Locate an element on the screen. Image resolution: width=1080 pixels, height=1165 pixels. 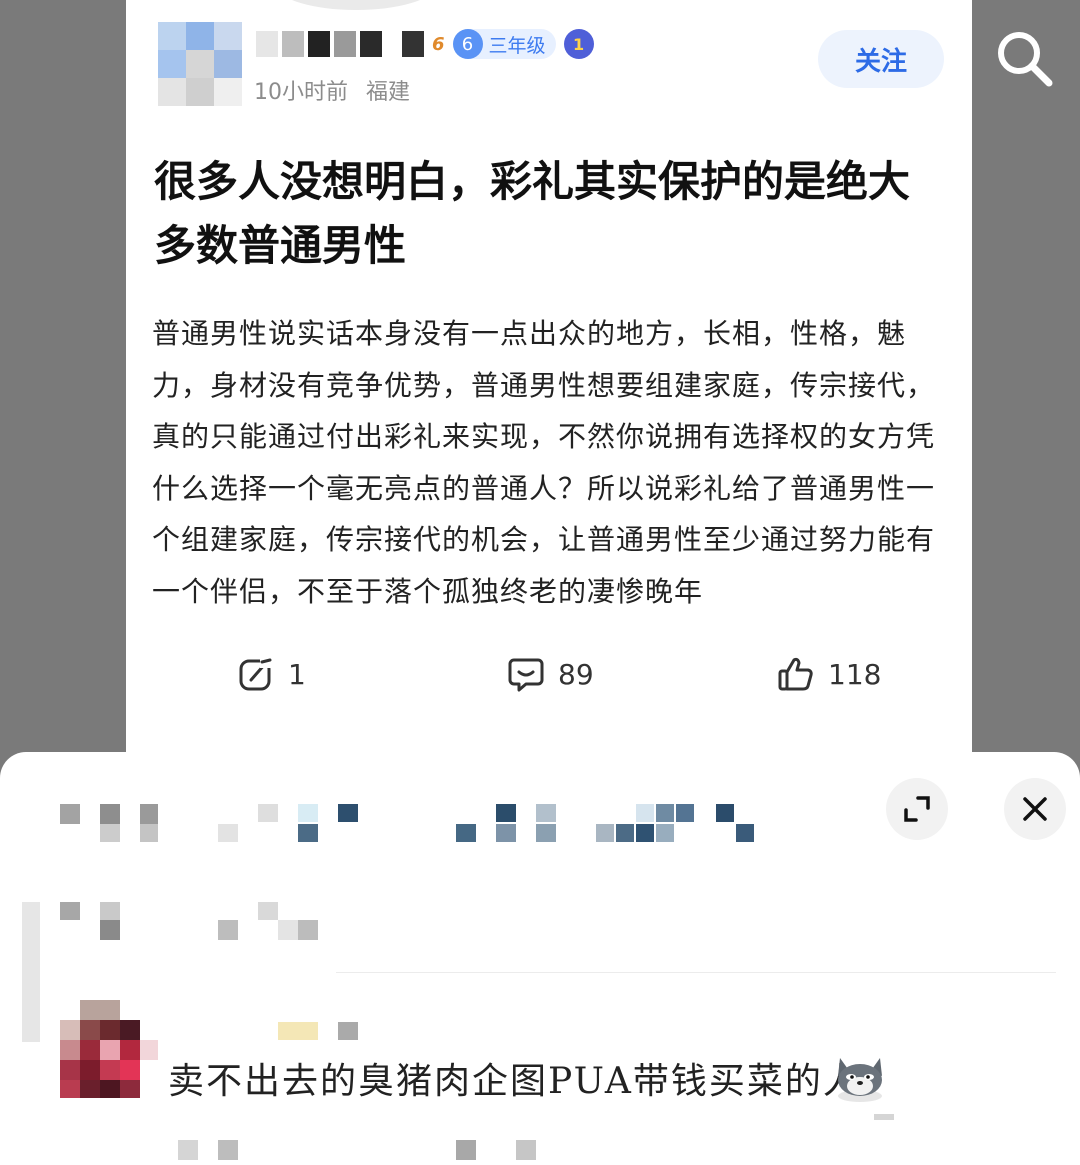
comment-text: 卖不出去的臭猪肉企图PUA带钱买菜的人 is located at coordinates (514, 1081).